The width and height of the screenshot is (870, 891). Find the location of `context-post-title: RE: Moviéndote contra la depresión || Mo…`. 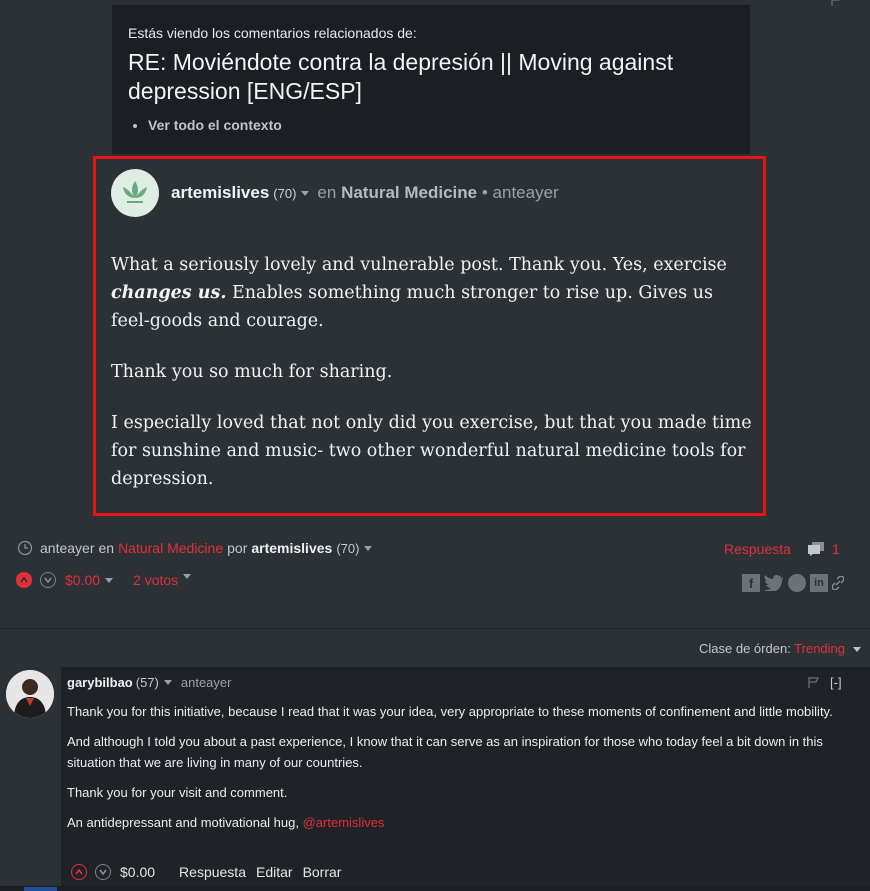

context-post-title: RE: Moviéndote contra la depresión || Mo… is located at coordinates (431, 77).